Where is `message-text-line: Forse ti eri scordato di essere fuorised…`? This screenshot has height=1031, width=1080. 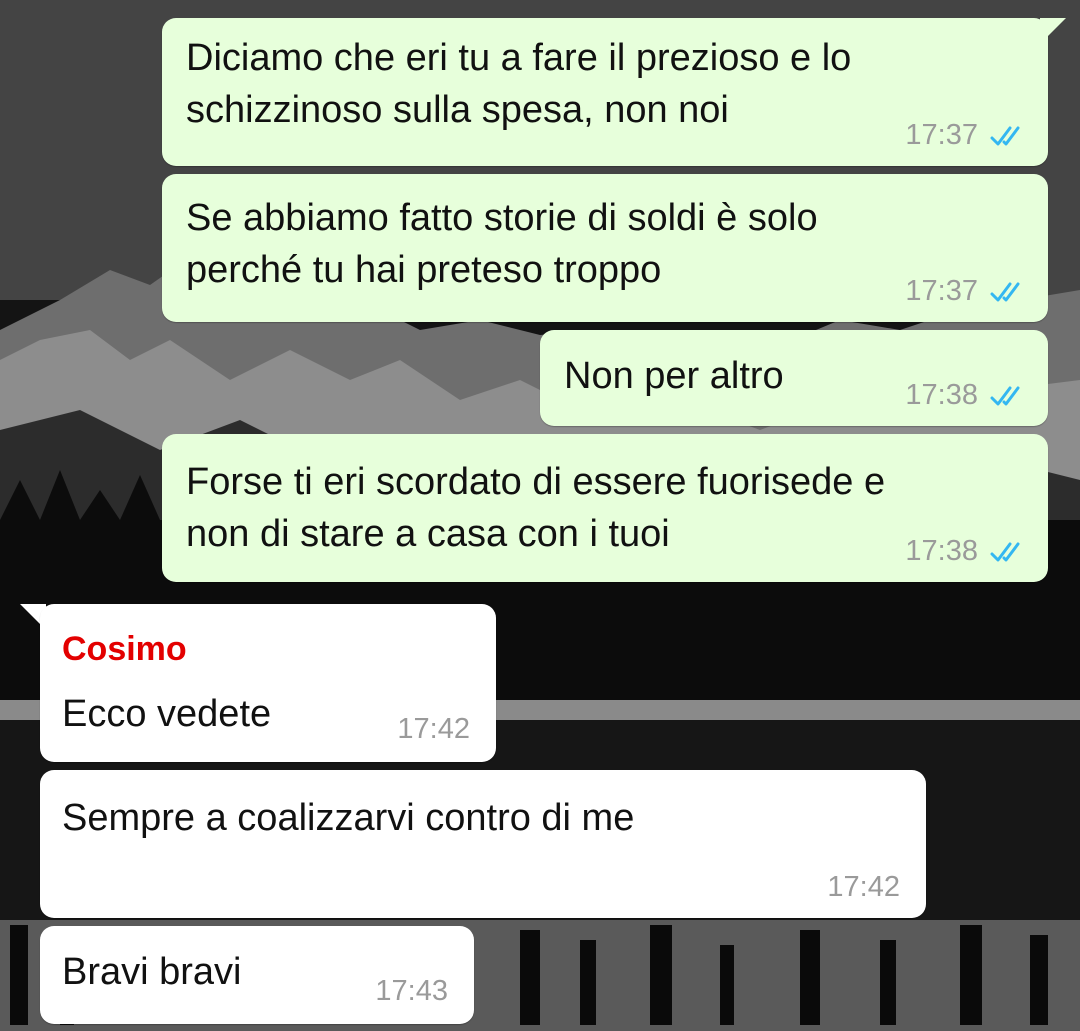
message-text-line: Forse ti eri scordato di essere fuorised… is located at coordinates (536, 482).